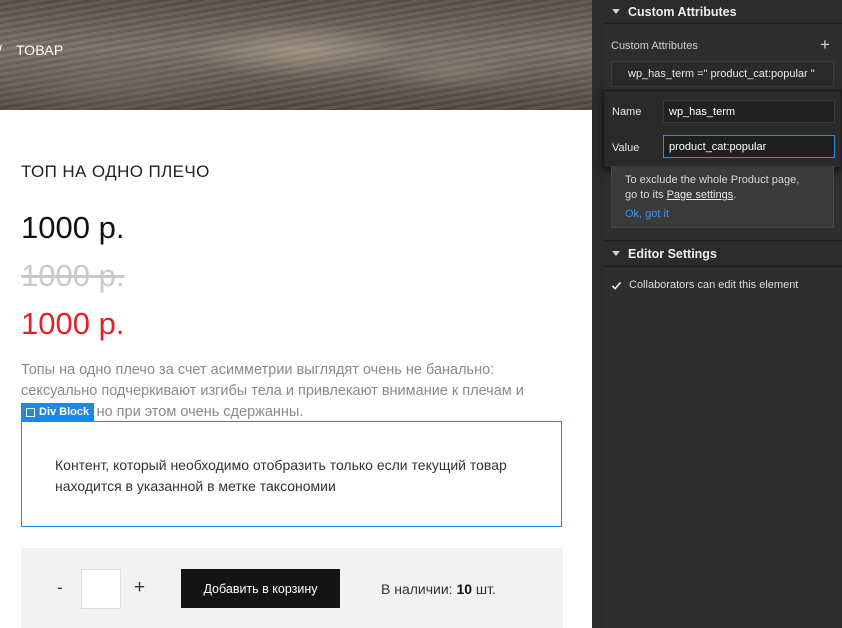  What do you see at coordinates (39, 50) in the screenshot?
I see `hero-nav-link-product: ТОВАР` at bounding box center [39, 50].